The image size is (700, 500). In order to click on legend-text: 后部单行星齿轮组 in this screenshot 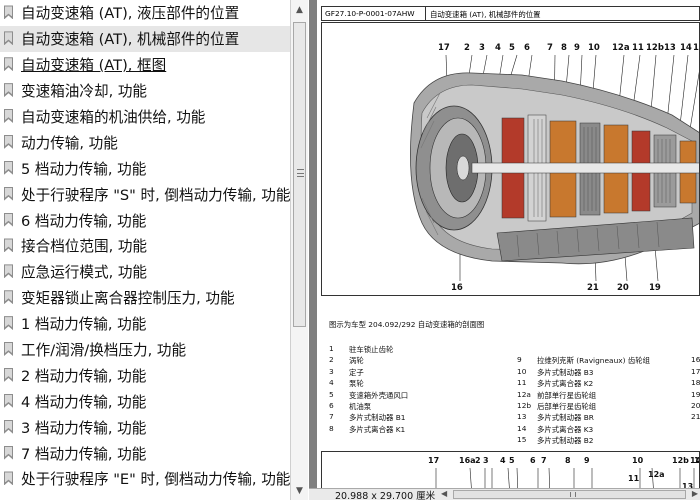, I will do `click(567, 406)`.